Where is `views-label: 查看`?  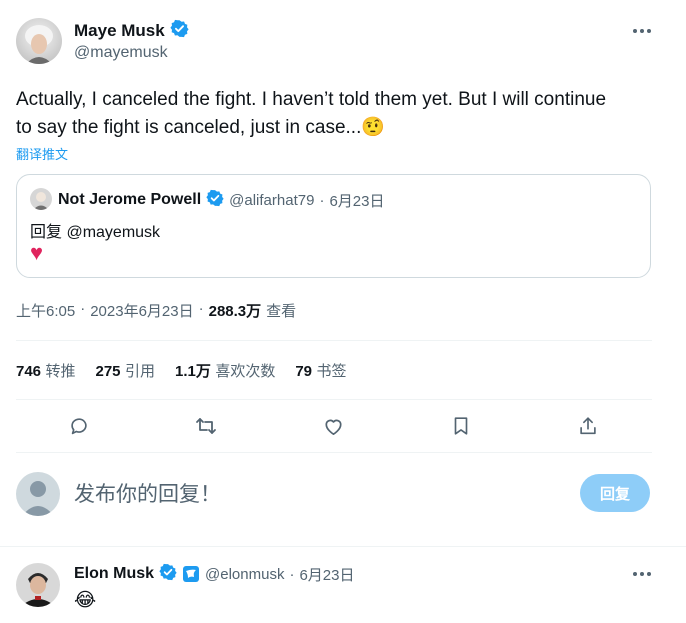 views-label: 查看 is located at coordinates (281, 311).